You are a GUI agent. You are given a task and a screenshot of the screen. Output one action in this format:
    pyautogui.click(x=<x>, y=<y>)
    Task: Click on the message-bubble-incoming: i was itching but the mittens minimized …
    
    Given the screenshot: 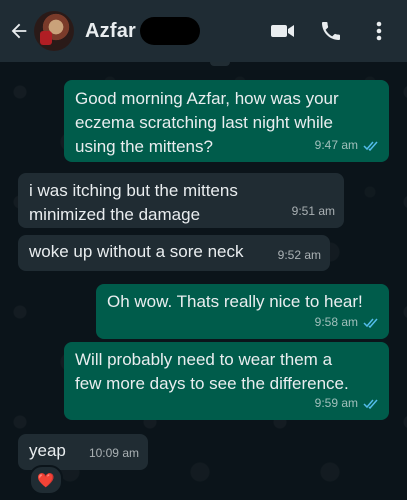 What is the action you would take?
    pyautogui.click(x=181, y=200)
    